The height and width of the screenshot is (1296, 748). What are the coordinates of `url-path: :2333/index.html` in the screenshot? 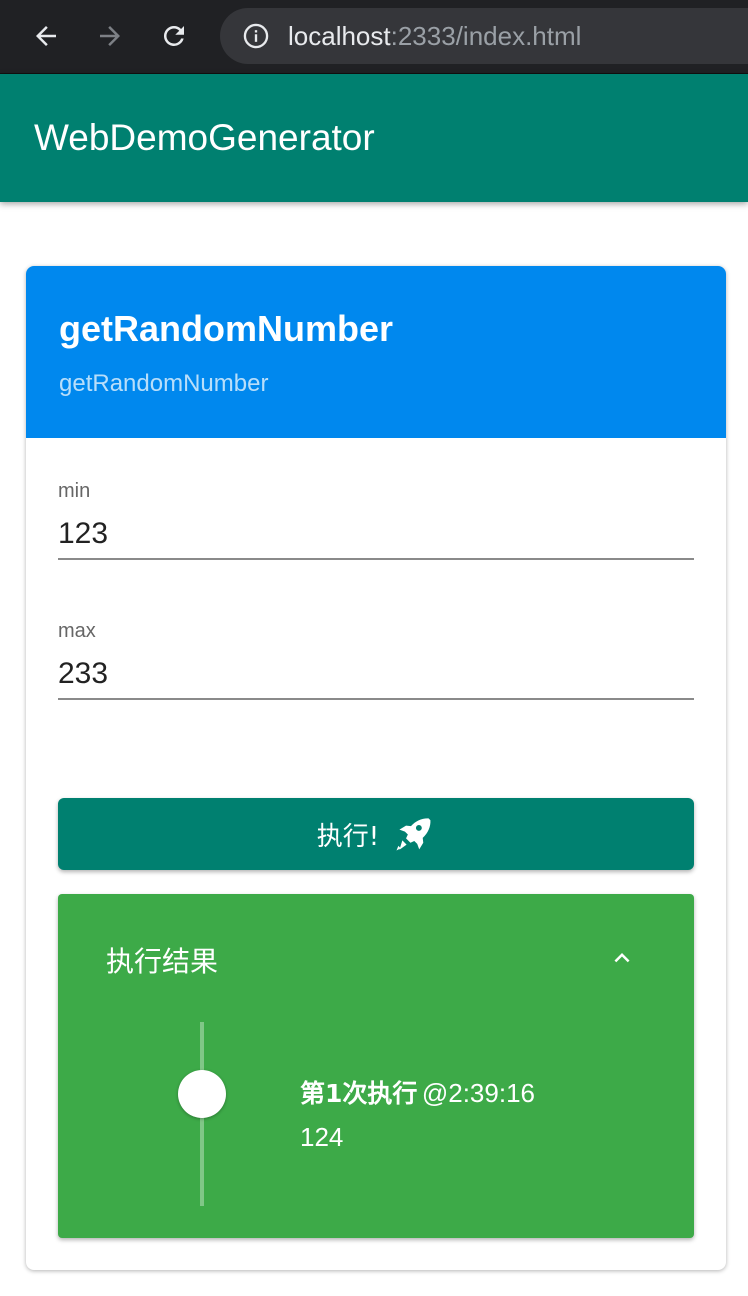 It's located at (486, 35).